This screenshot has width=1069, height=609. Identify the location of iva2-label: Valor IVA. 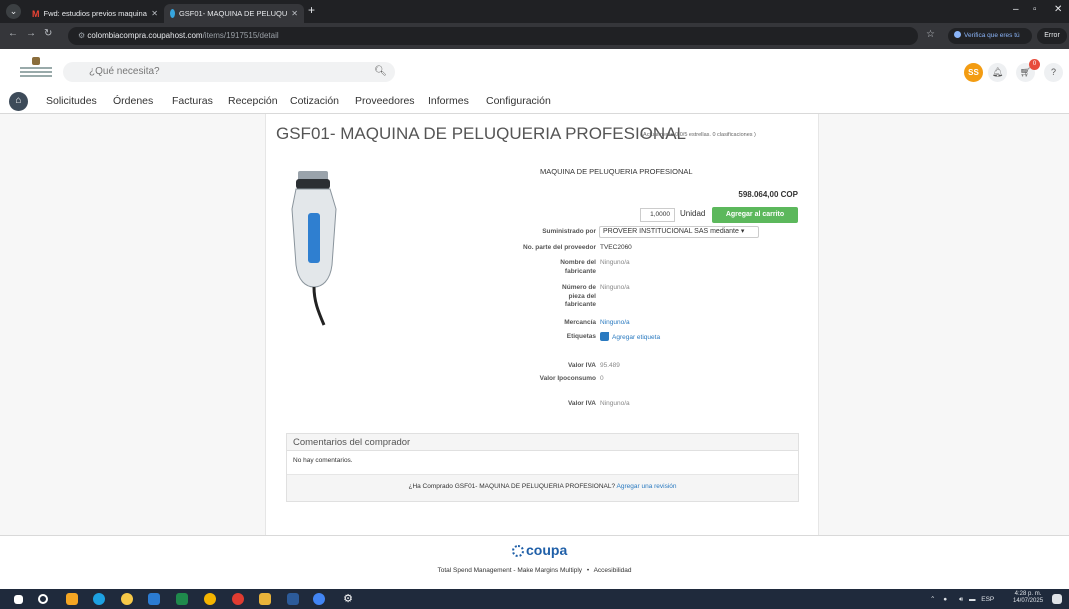
(581, 403).